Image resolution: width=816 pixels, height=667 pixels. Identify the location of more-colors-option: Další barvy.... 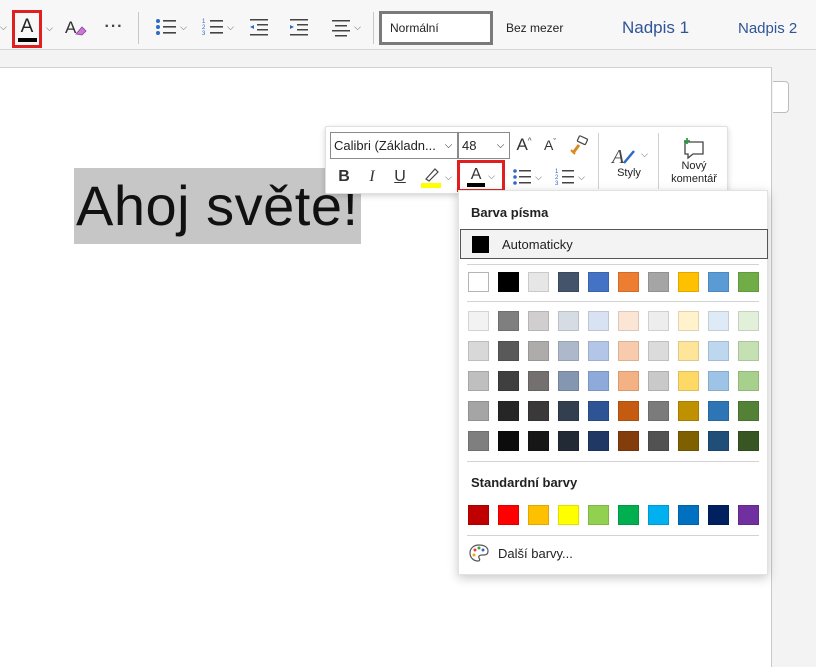
(521, 553).